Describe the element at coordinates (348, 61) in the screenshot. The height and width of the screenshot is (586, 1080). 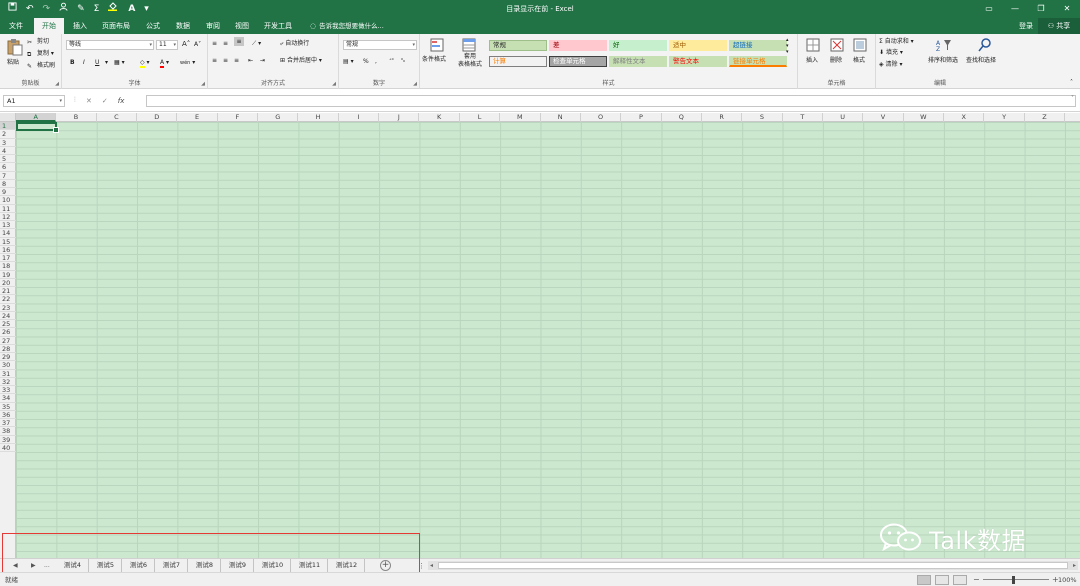
I see `currency-button: ▤ ▾` at that location.